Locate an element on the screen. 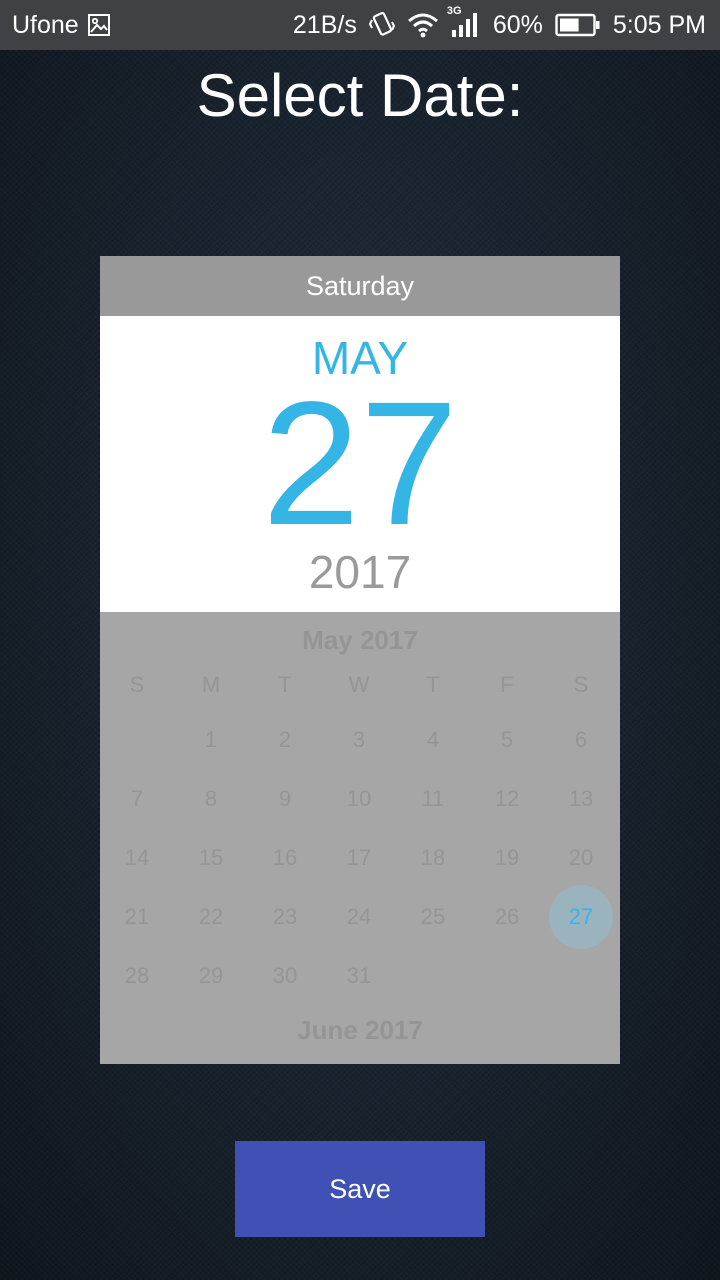  day-cell-selected: 27 is located at coordinates (581, 917).